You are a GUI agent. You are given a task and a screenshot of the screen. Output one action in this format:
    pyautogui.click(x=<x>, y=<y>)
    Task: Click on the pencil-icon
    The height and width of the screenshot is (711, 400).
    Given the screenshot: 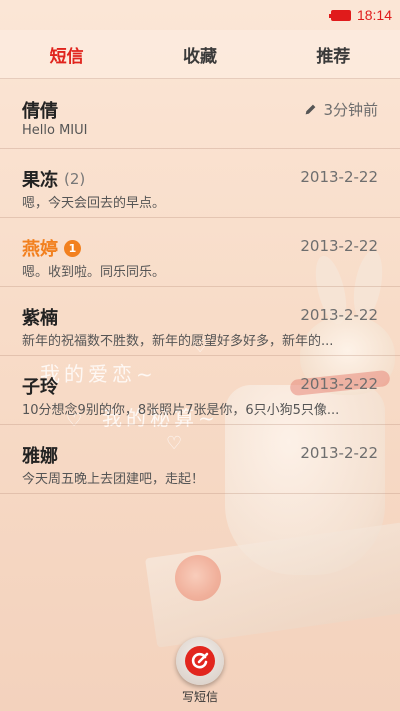 What is the action you would take?
    pyautogui.click(x=311, y=109)
    